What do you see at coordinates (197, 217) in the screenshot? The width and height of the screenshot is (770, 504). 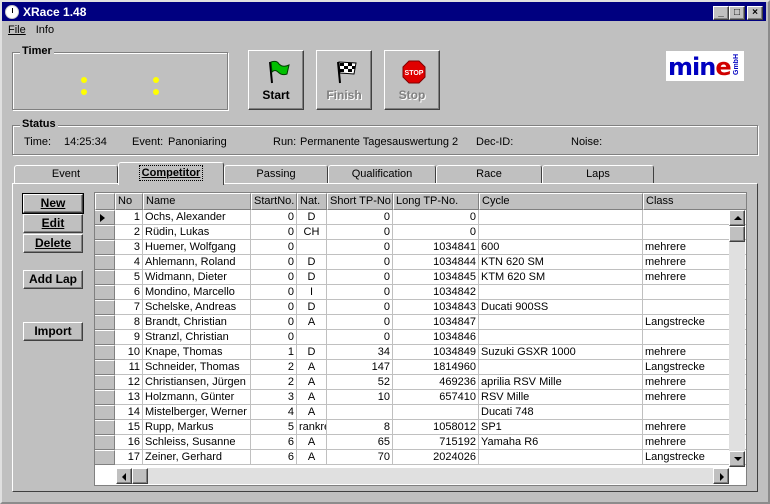 I see `cell-name: Ochs, Alexander` at bounding box center [197, 217].